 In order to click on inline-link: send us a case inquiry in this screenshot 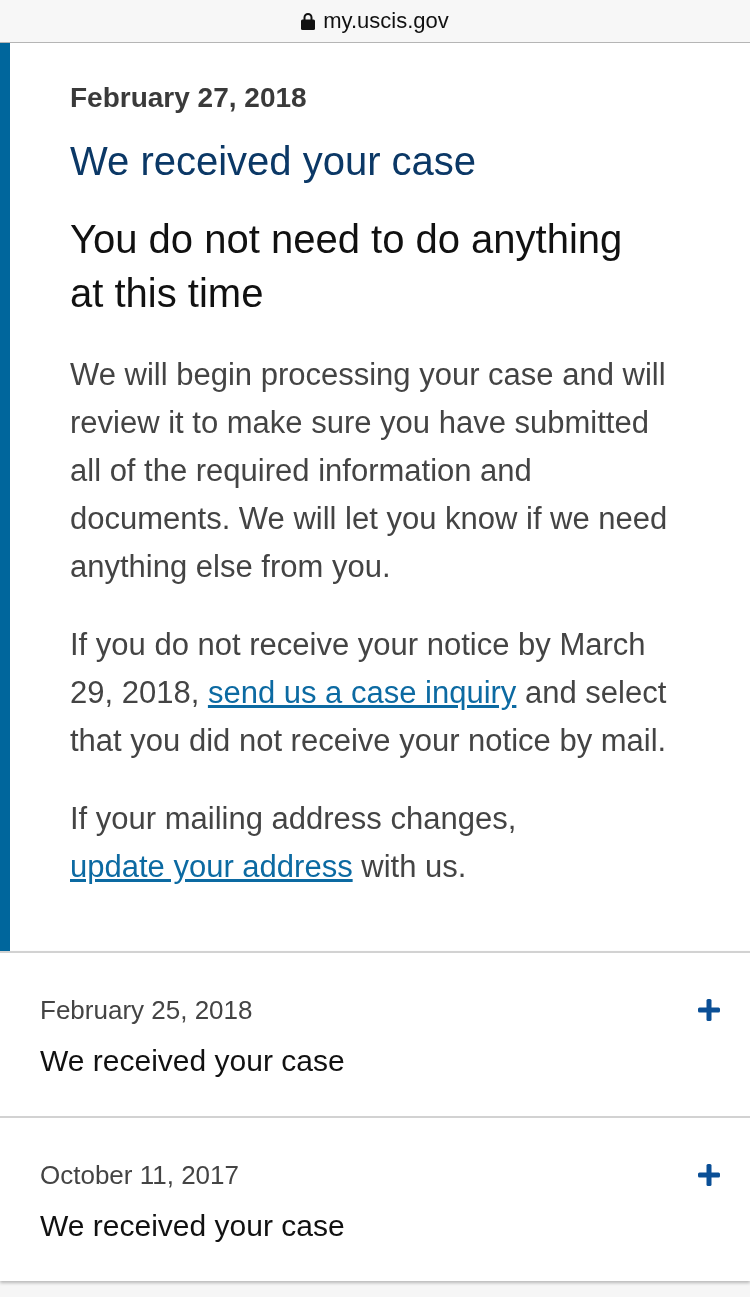, I will do `click(362, 692)`.